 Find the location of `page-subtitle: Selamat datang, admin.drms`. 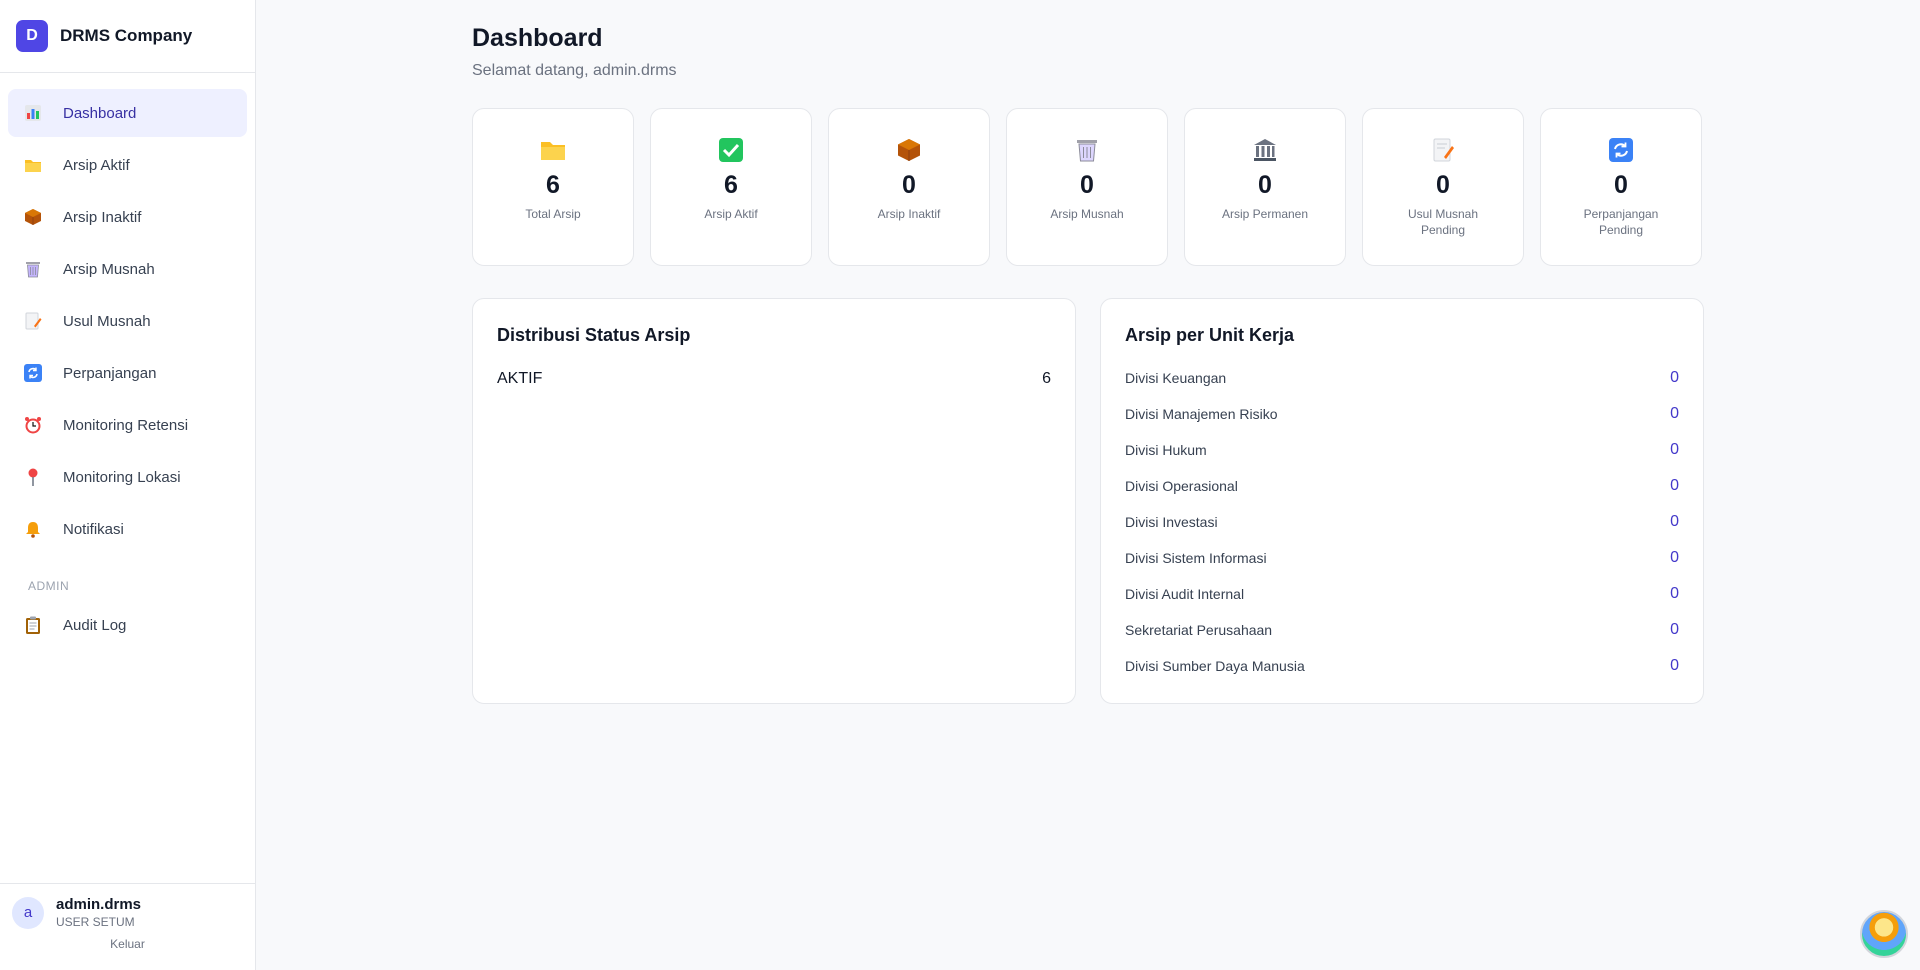

page-subtitle: Selamat datang, admin.drms is located at coordinates (574, 70).